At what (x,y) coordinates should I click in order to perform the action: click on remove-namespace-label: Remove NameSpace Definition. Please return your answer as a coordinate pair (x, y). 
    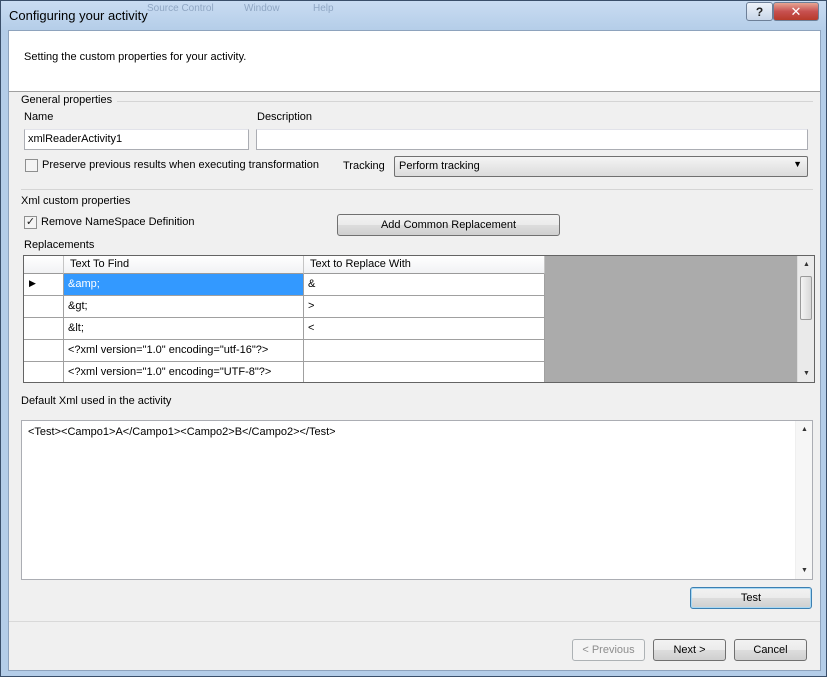
    Looking at the image, I should click on (117, 222).